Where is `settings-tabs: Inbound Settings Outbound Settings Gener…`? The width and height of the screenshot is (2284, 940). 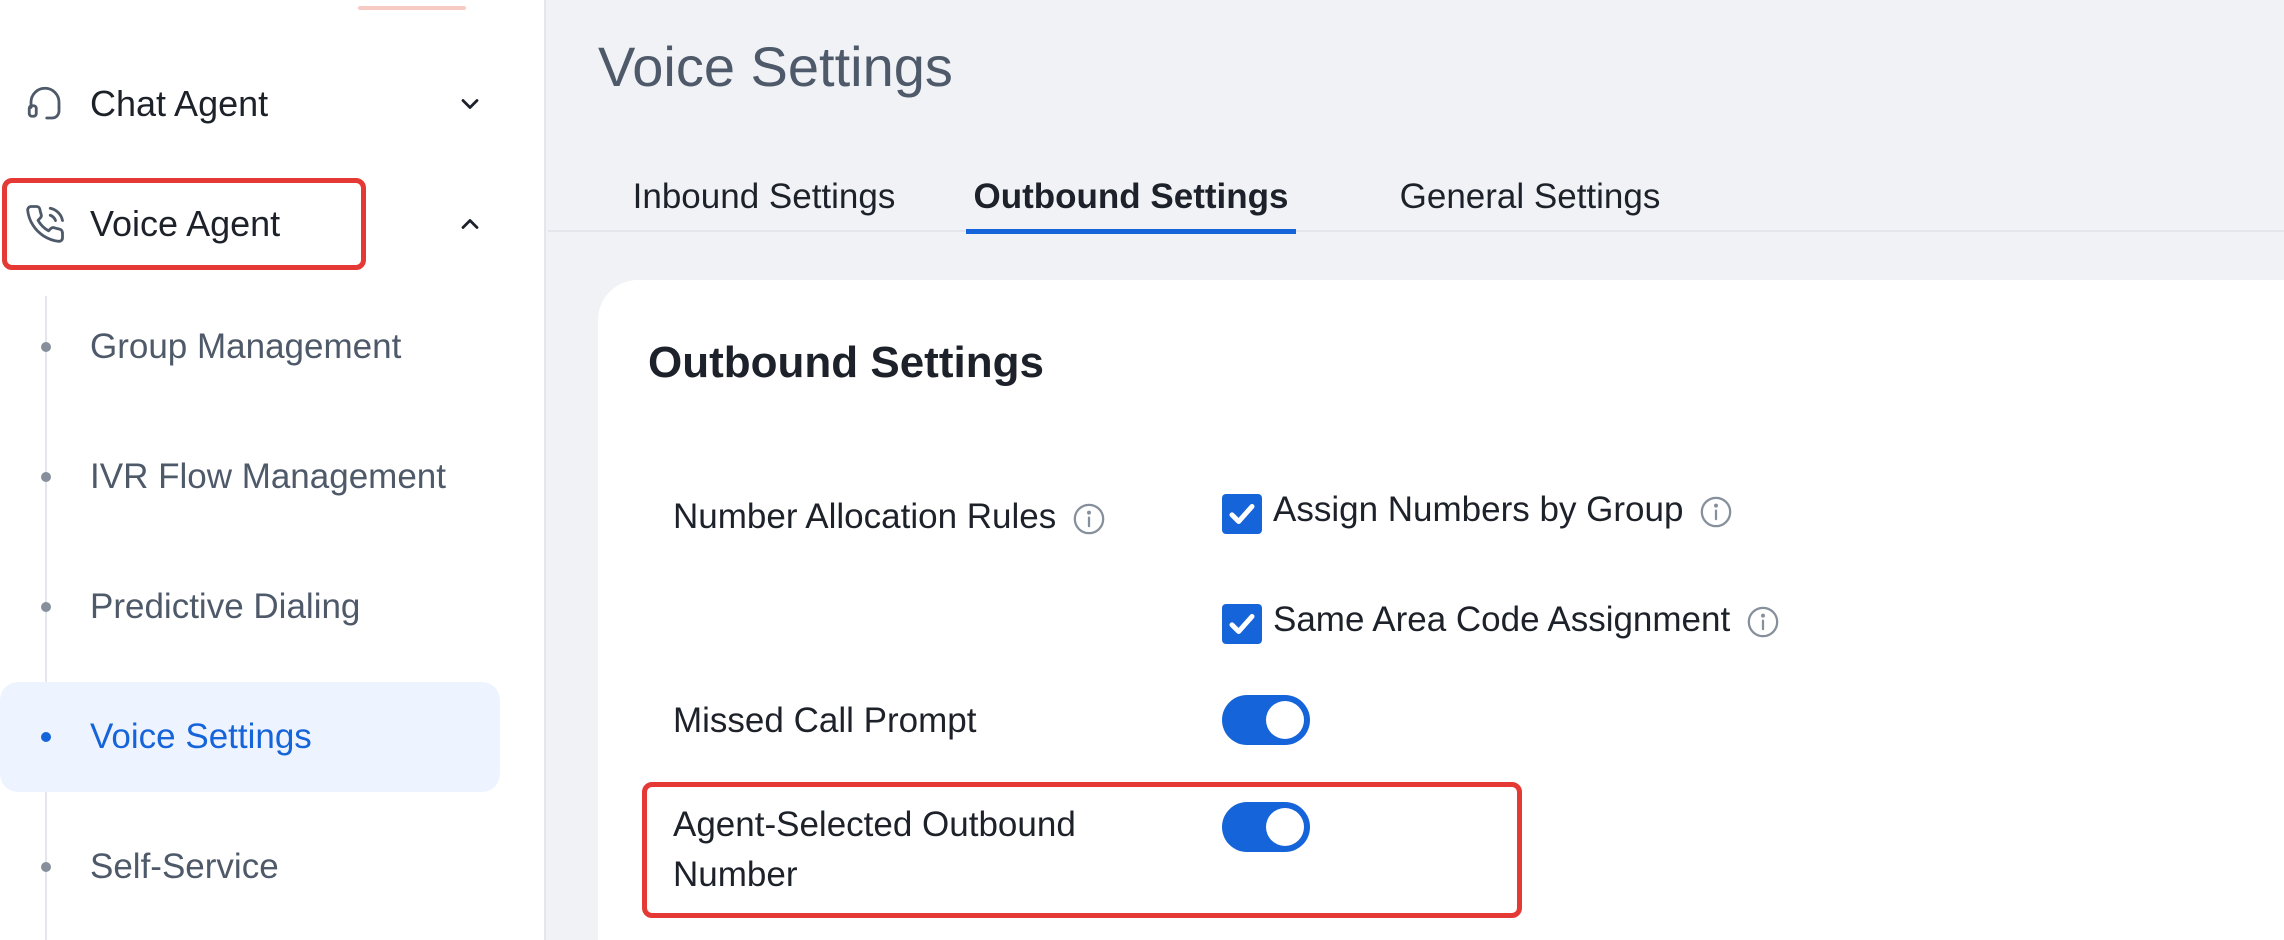 settings-tabs: Inbound Settings Outbound Settings Gener… is located at coordinates (1416, 198).